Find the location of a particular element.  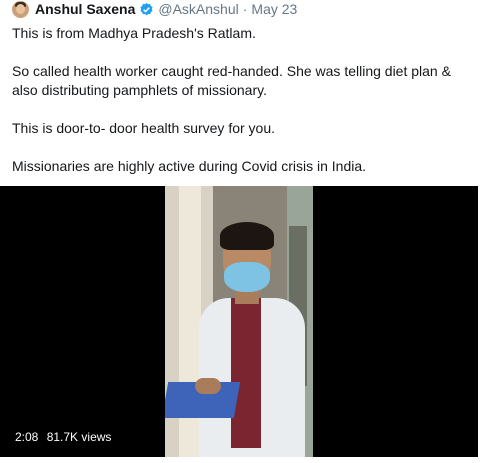

avatar-face is located at coordinates (20, 8).